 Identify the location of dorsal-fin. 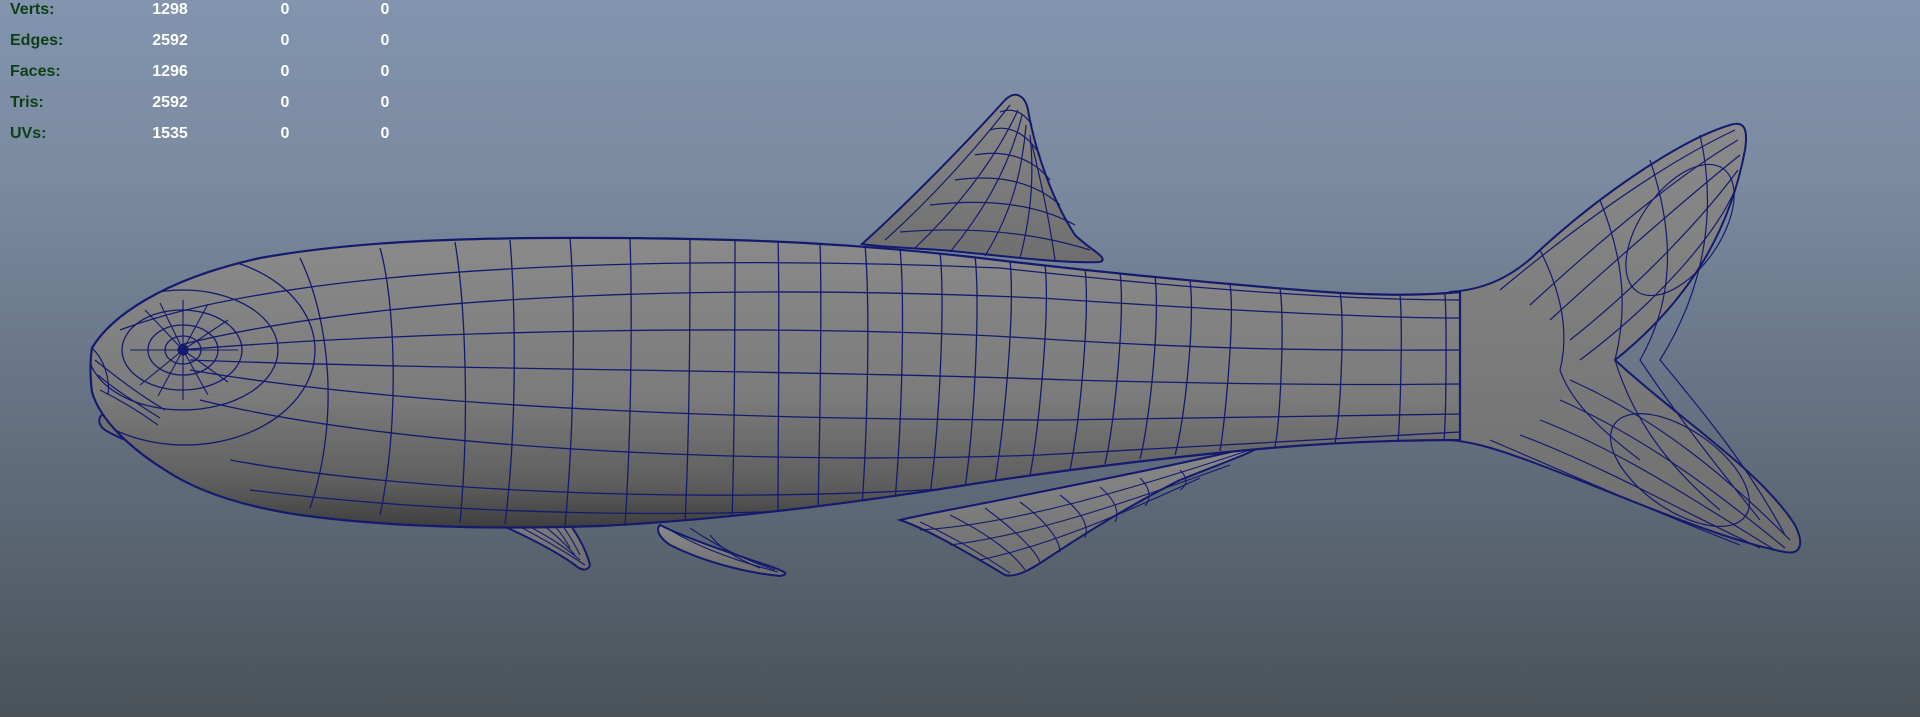
(981, 178).